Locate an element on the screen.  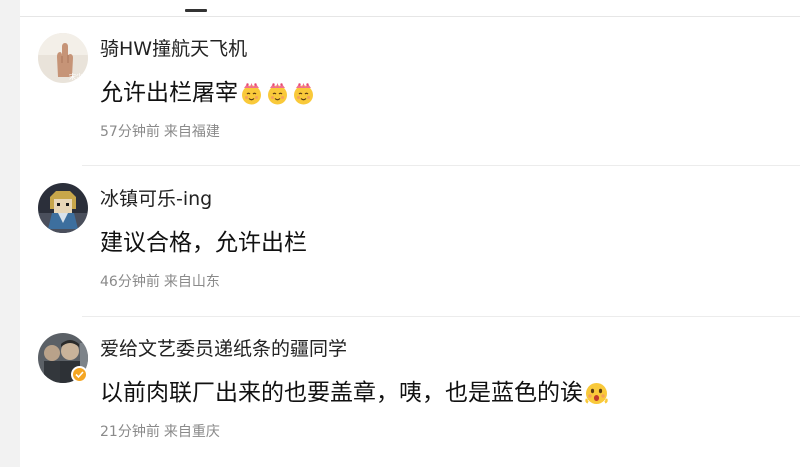
comment-location: 来自福建 is located at coordinates (191, 132).